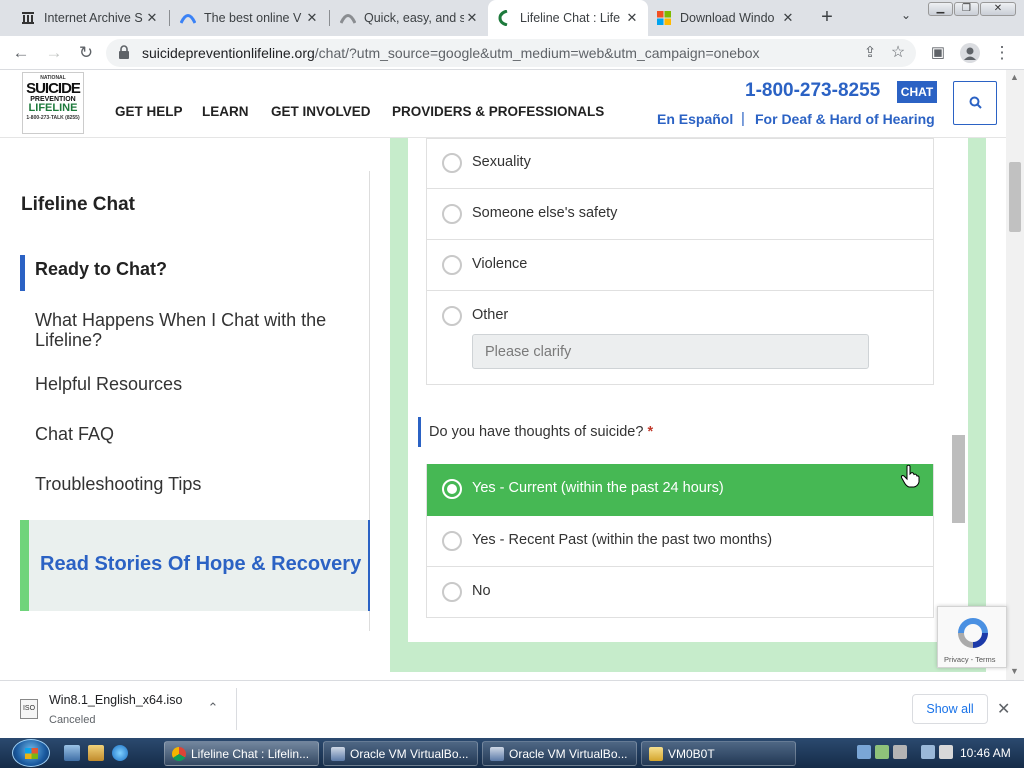  What do you see at coordinates (124, 52) in the screenshot?
I see `lock-icon` at bounding box center [124, 52].